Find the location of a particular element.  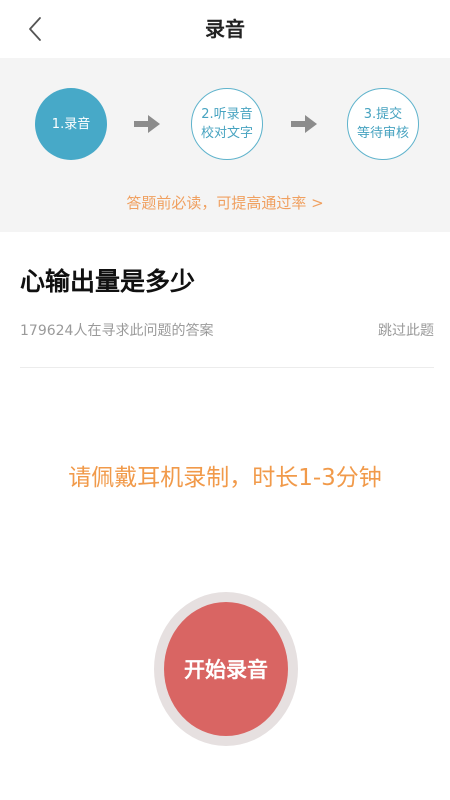

seek-count-text: 179624人在寻求此问题的答案 is located at coordinates (117, 331).